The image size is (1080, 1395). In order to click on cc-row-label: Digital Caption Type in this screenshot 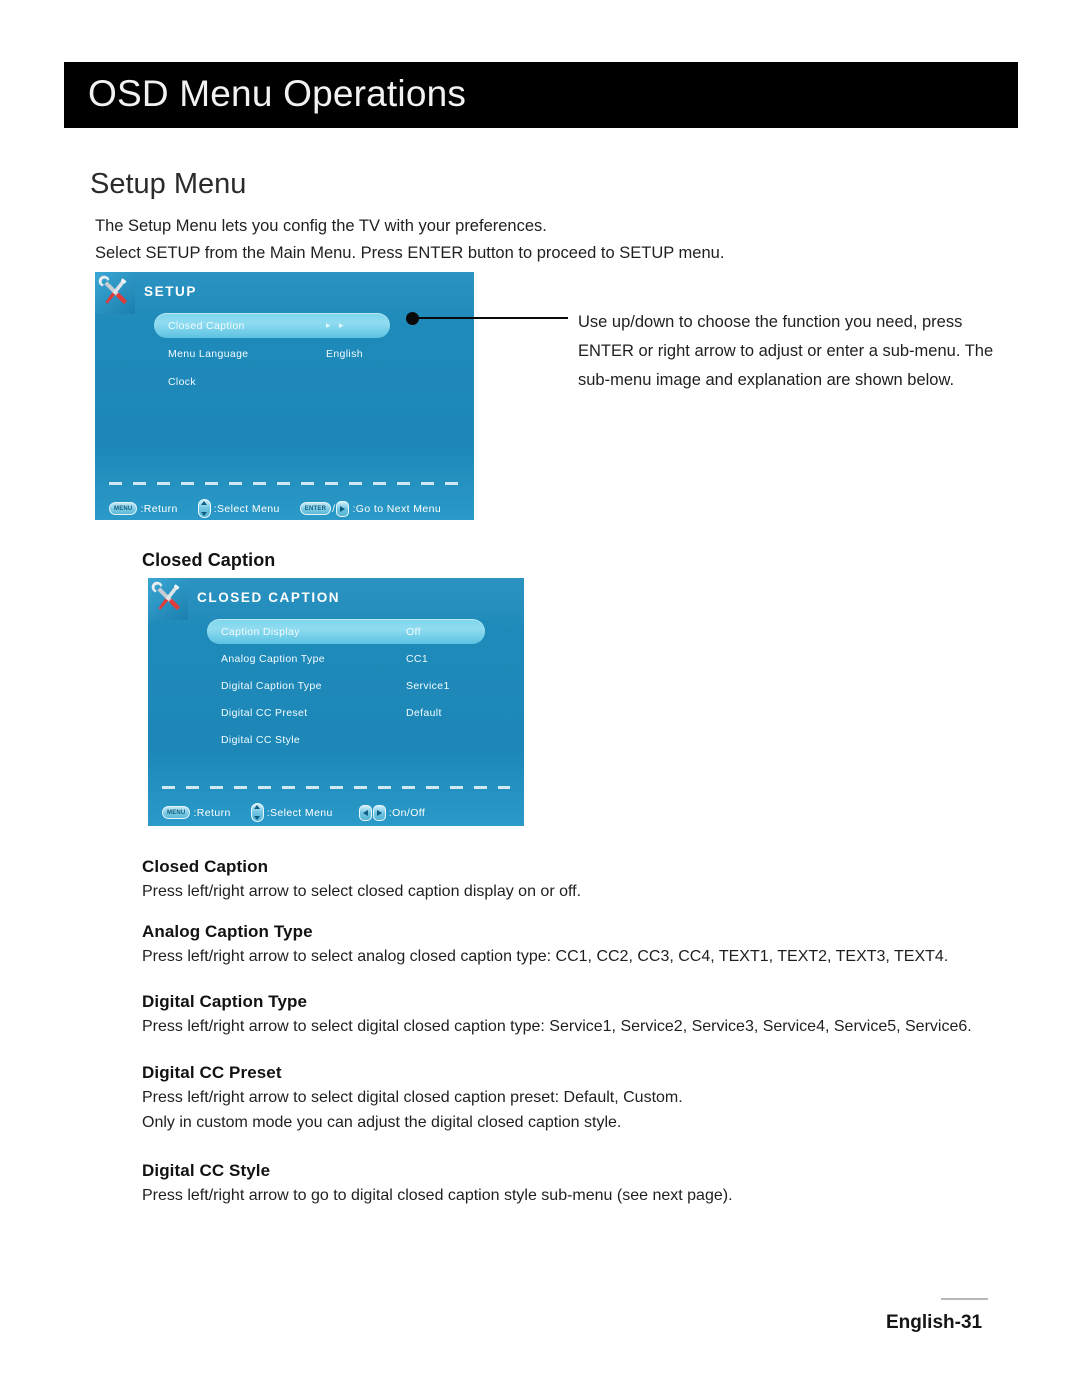, I will do `click(271, 685)`.